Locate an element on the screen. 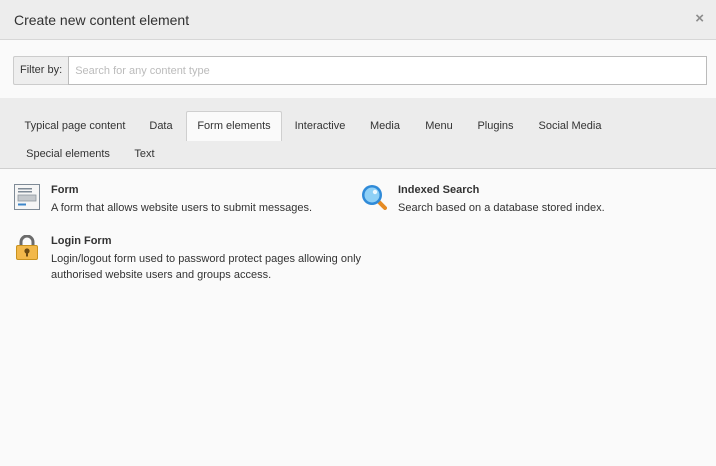 The height and width of the screenshot is (466, 716). tab-interactive: Interactive is located at coordinates (320, 125).